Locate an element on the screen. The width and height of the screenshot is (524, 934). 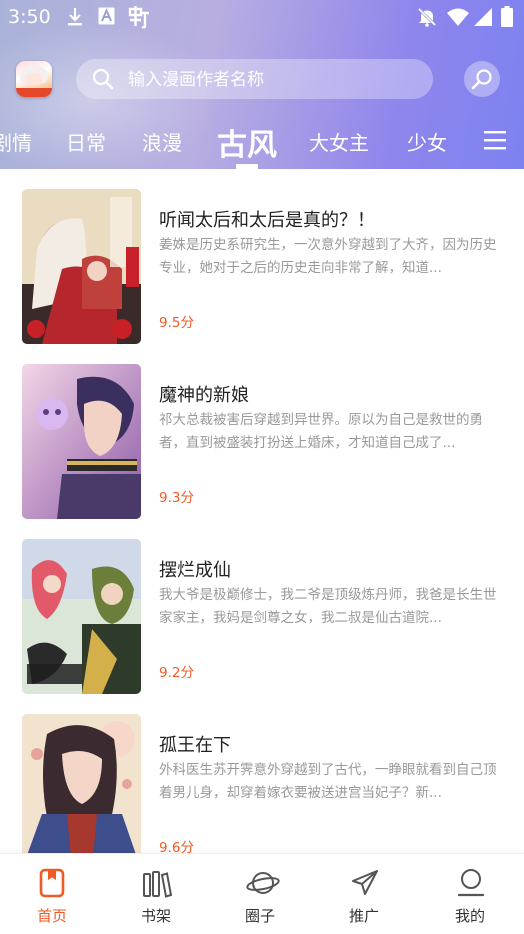
nav-promote: 推广 is located at coordinates (364, 894).